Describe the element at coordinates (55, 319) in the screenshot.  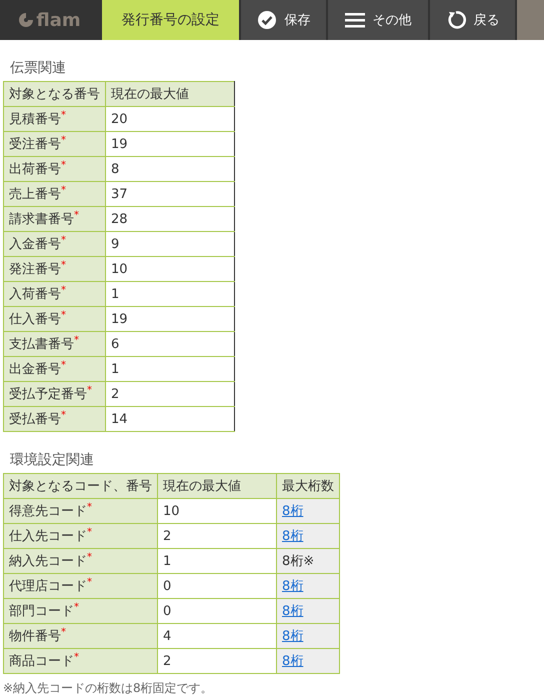
I see `row-label: 仕入番号*` at that location.